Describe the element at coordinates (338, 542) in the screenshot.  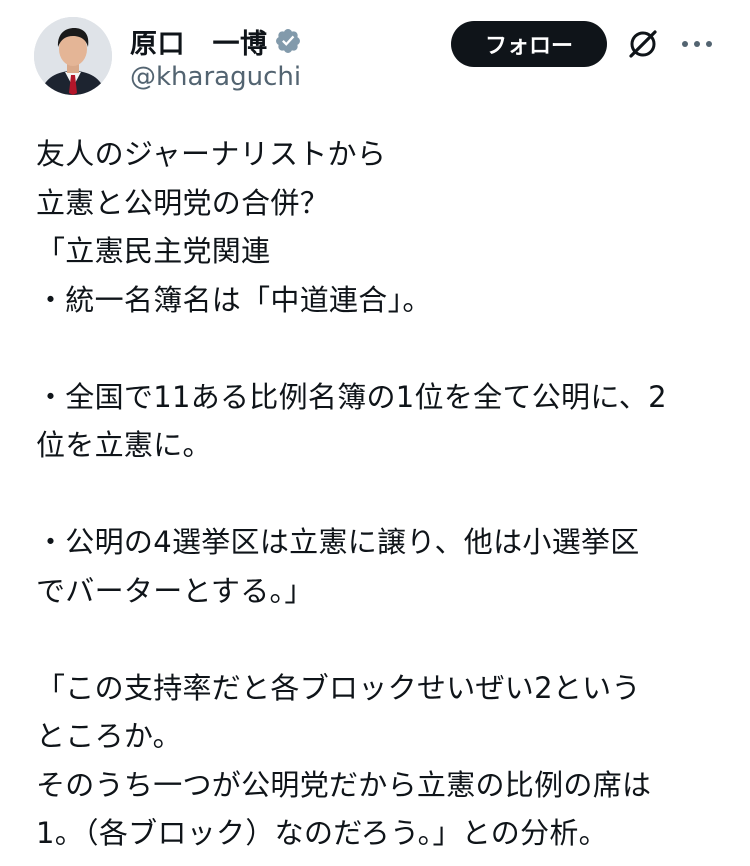
I see `post-text-line: ・公明の4選挙区は立憲に譲り、他は小選挙区` at that location.